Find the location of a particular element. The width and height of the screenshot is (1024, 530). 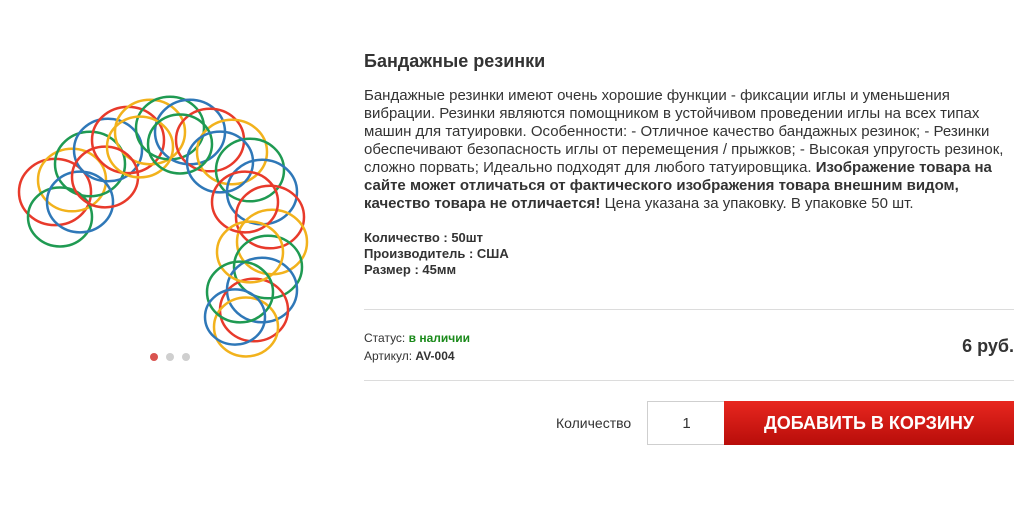

rubber-bands-image is located at coordinates (163, 226).